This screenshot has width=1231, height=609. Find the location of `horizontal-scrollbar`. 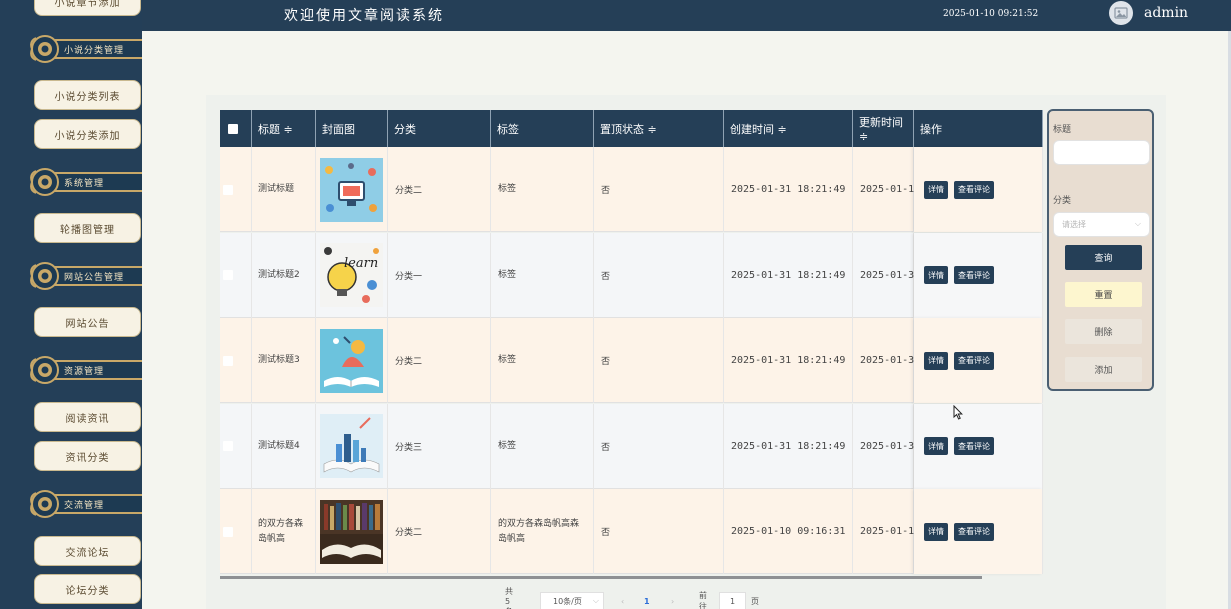

horizontal-scrollbar is located at coordinates (601, 577).